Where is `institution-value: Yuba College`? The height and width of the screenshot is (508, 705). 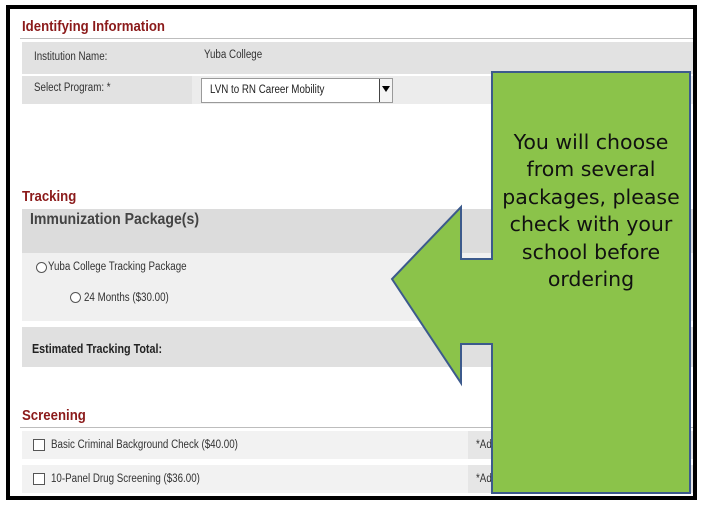
institution-value: Yuba College is located at coordinates (233, 55).